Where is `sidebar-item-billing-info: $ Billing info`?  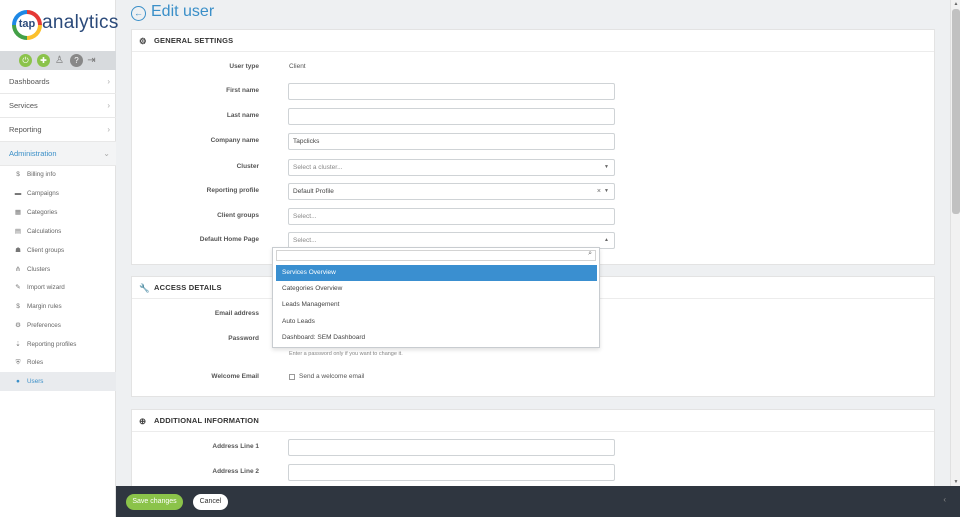 sidebar-item-billing-info: $ Billing info is located at coordinates (58, 174).